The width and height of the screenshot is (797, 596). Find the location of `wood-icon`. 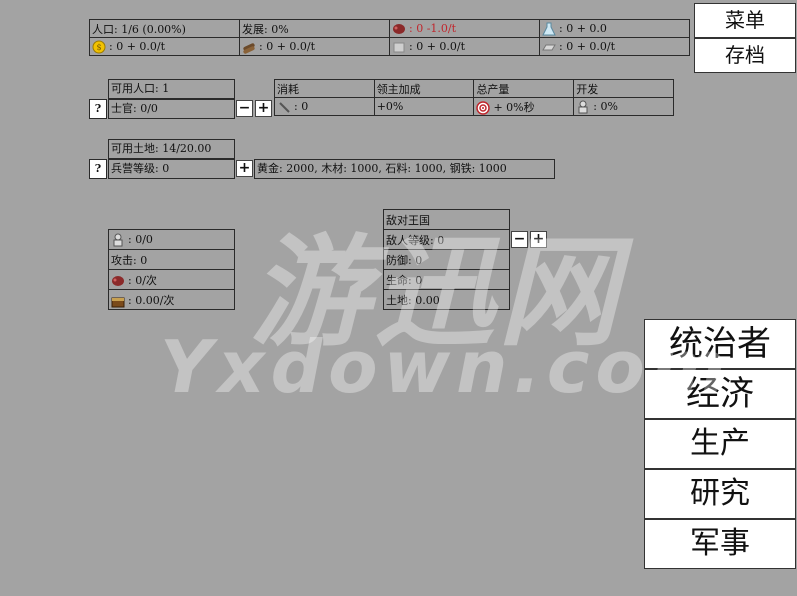

wood-icon is located at coordinates (249, 48).